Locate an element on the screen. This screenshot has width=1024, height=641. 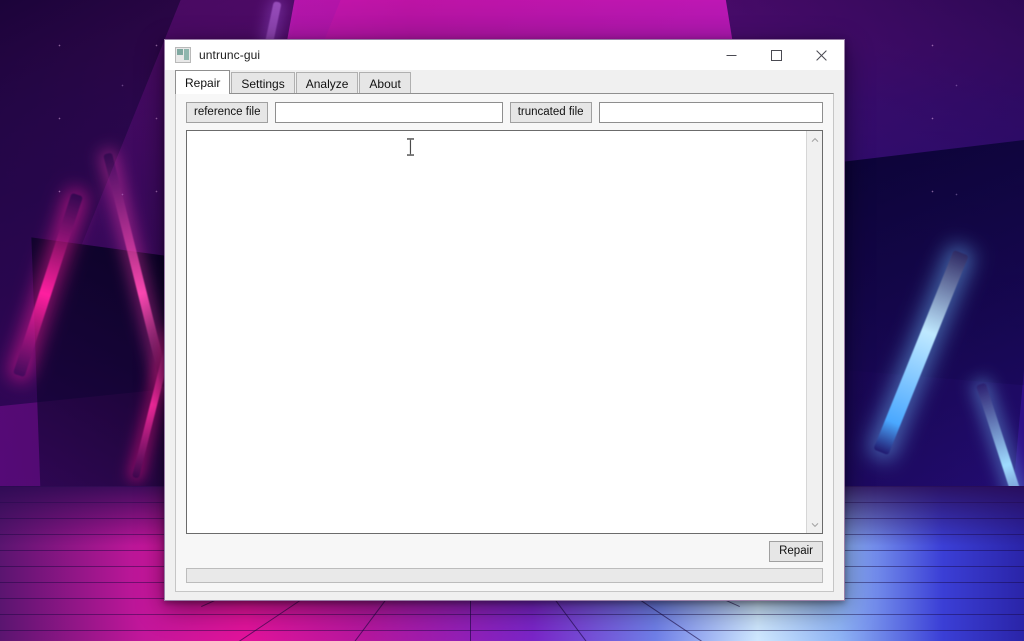
reference-file-button-label: reference file is located at coordinates (227, 112).